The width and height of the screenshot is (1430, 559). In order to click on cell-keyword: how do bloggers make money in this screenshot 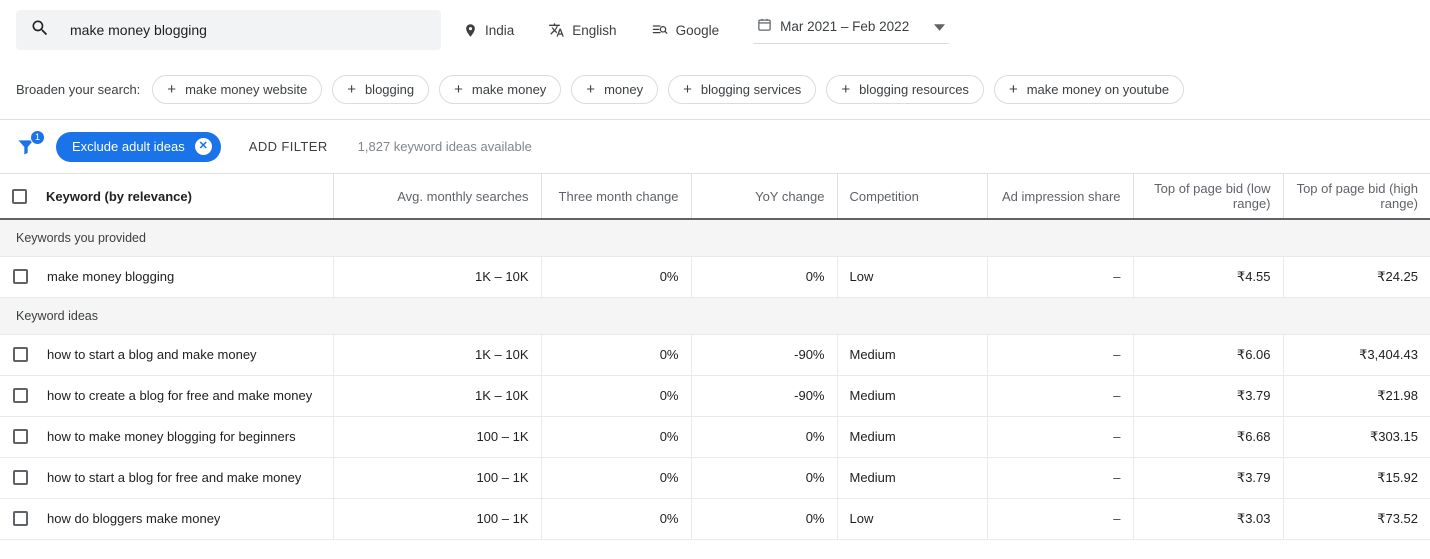, I will do `click(167, 519)`.